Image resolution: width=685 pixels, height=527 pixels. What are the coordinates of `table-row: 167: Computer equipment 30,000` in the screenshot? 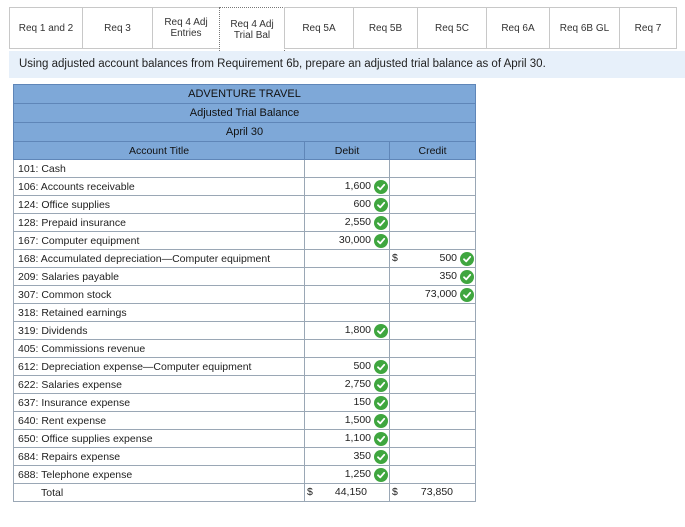 It's located at (245, 240).